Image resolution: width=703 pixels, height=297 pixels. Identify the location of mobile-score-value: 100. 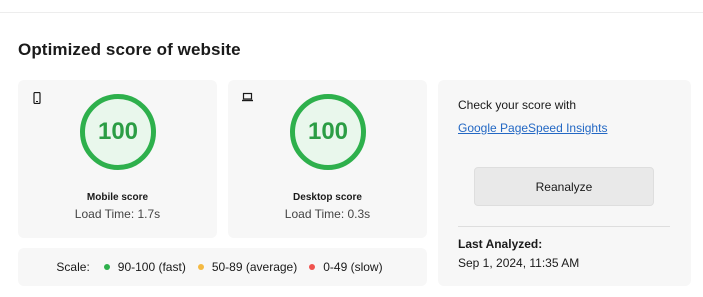
(118, 131).